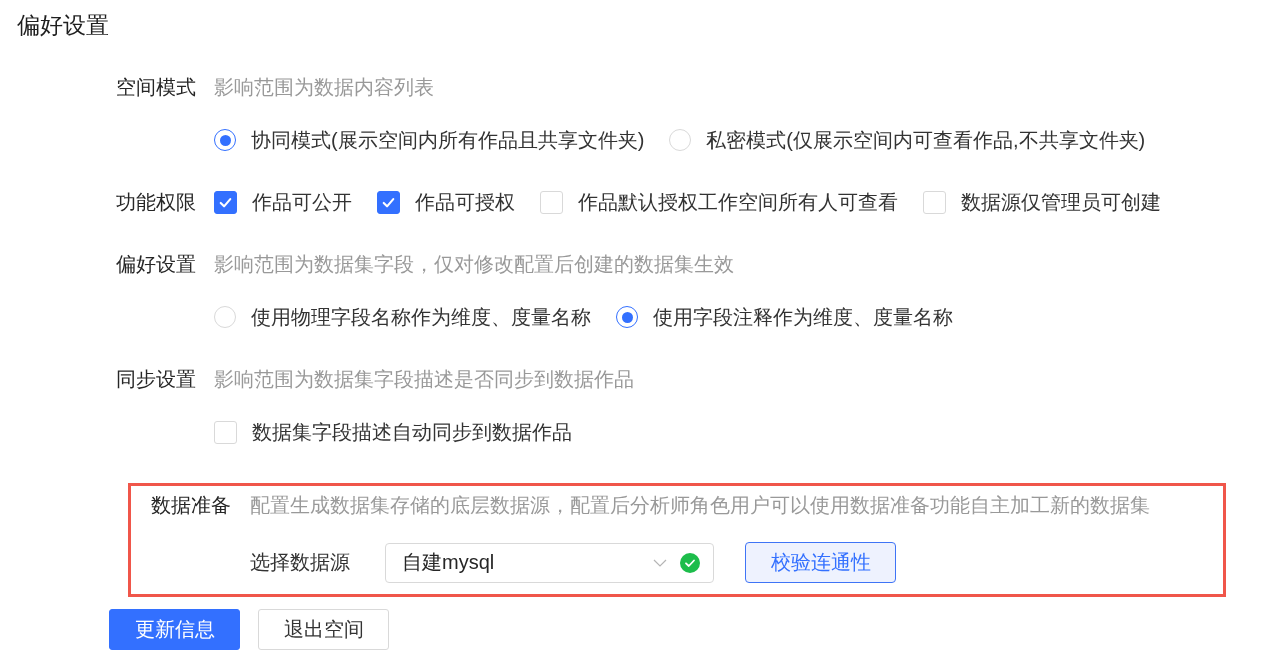  I want to click on radio-option: 协同模式(展示空间内所有作品且共享文件夹), so click(429, 140).